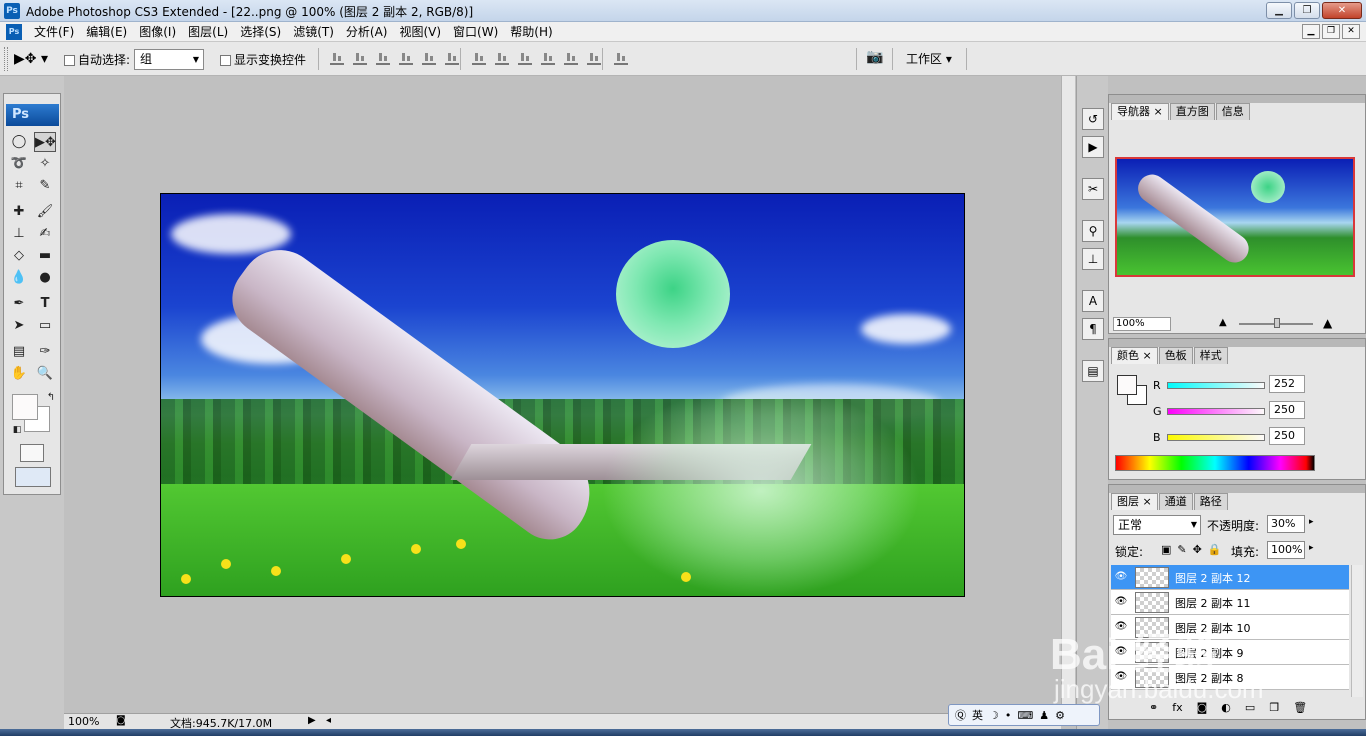 This screenshot has height=736, width=1366. I want to click on scroll-left-icon: ◂, so click(328, 720).